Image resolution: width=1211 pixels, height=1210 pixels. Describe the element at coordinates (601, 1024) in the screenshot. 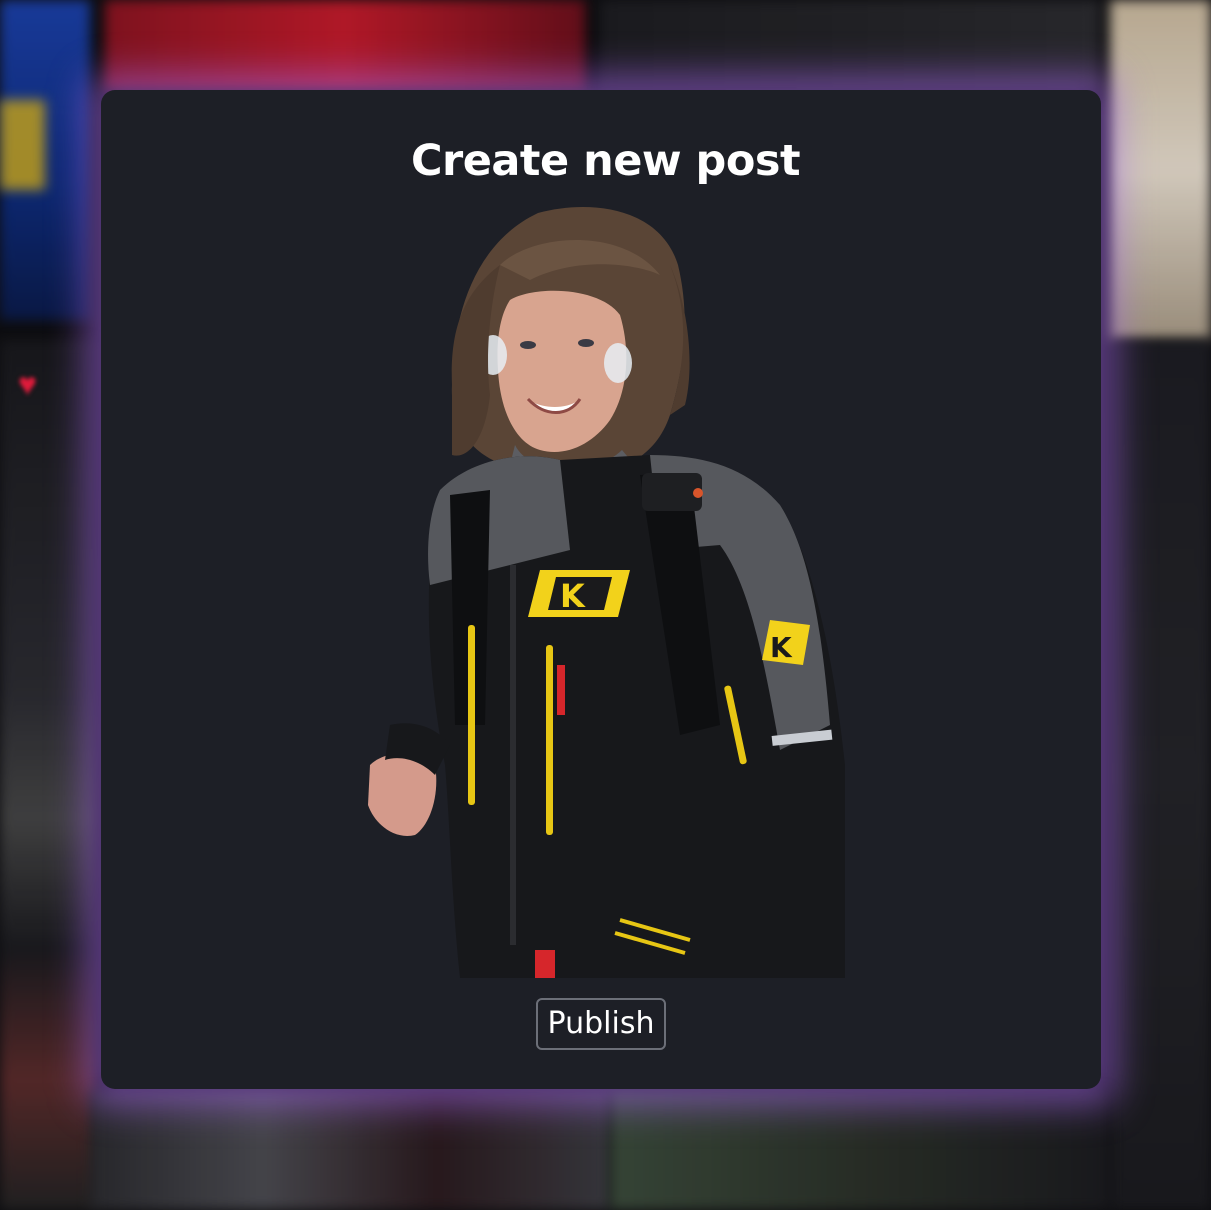

I see `publish-button: Publish` at that location.